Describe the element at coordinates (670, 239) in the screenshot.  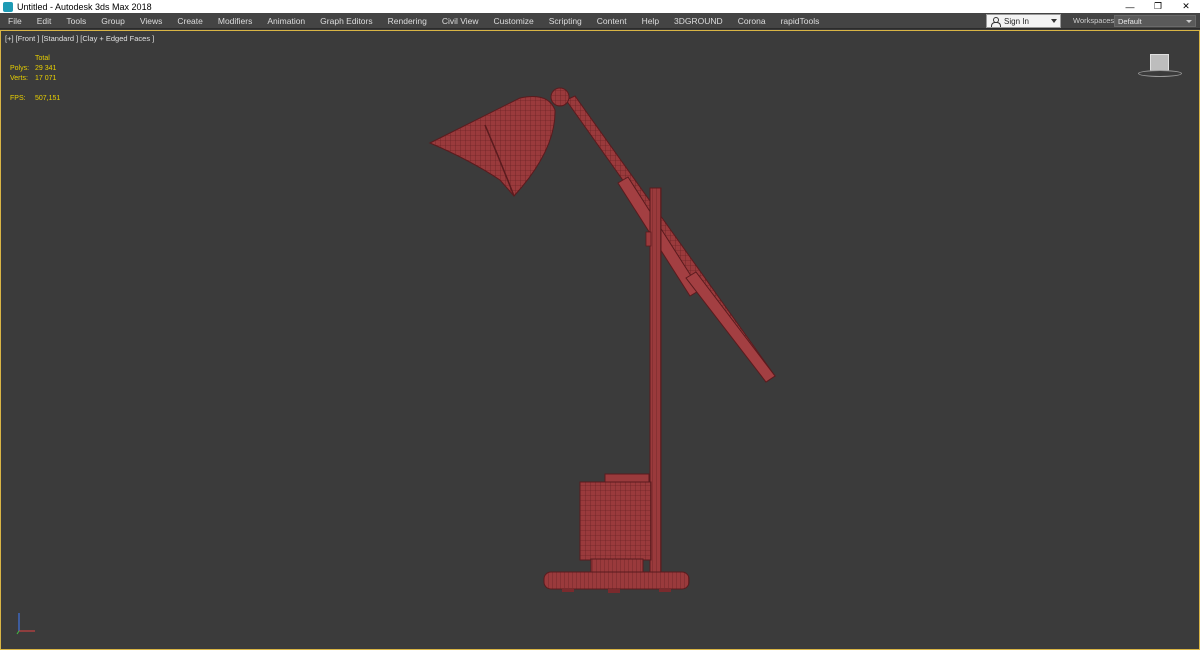
I see `lamp-arm` at that location.